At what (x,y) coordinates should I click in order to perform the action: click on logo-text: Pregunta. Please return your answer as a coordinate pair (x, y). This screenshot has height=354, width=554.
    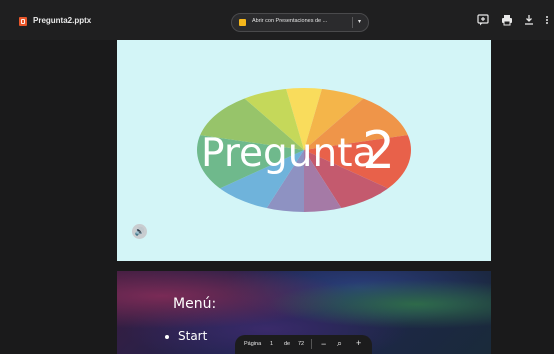
    Looking at the image, I should click on (288, 153).